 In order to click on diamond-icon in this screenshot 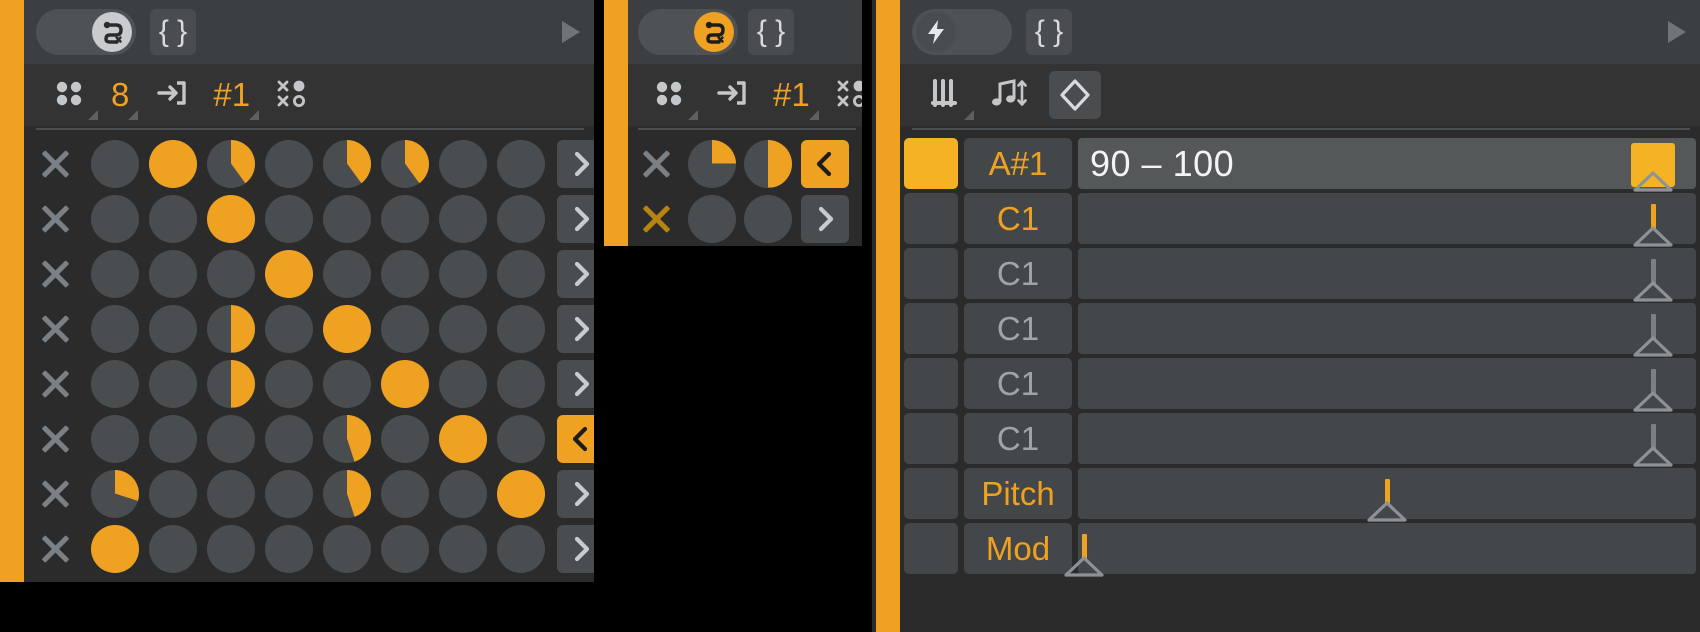, I will do `click(1075, 95)`.